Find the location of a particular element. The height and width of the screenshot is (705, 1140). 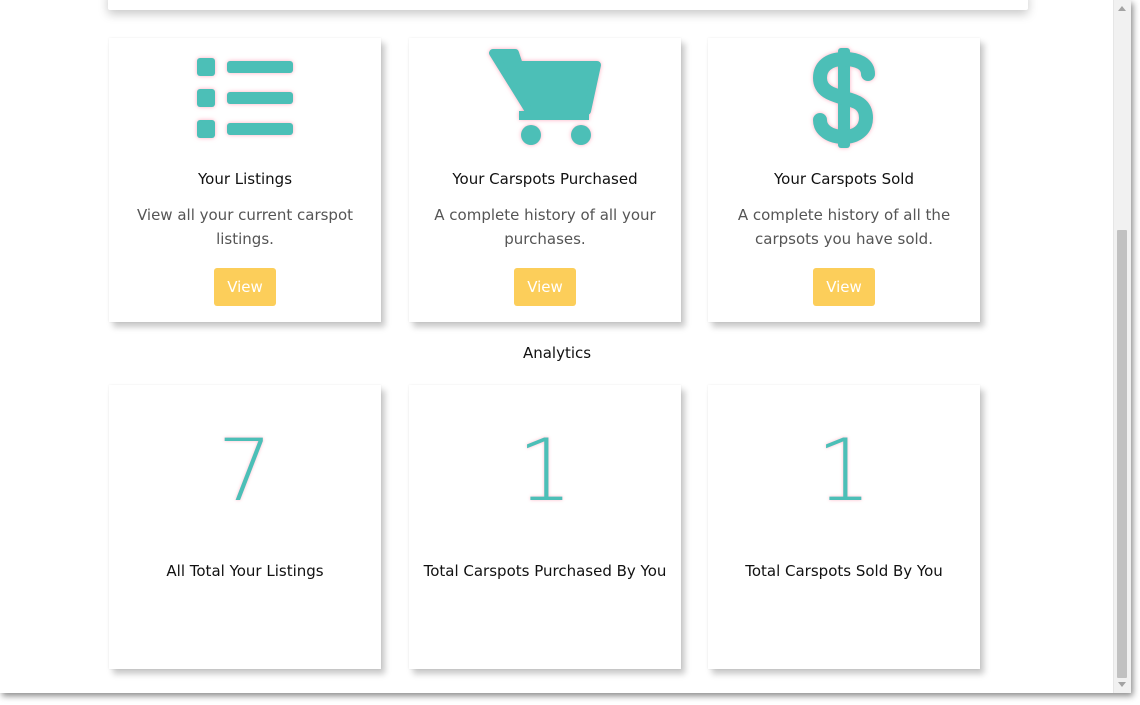

stat-label: All Total Your Listings is located at coordinates (245, 571).